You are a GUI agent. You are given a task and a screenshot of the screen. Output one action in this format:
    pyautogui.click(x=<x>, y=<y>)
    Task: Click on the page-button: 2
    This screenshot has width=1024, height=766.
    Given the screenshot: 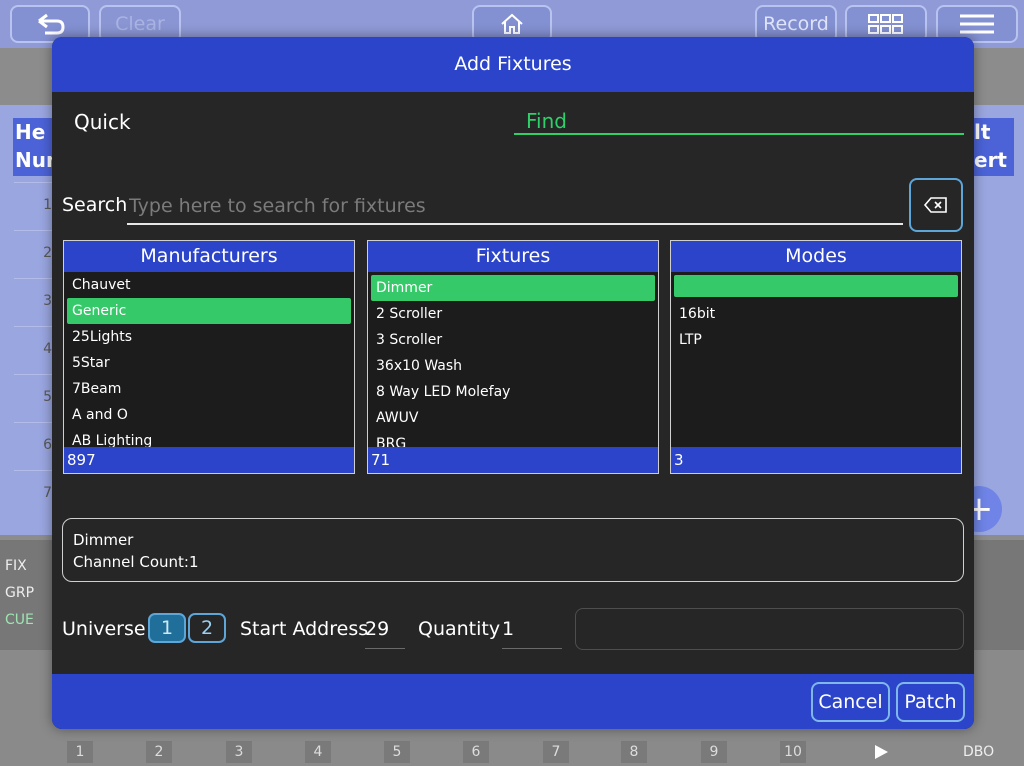 What is the action you would take?
    pyautogui.click(x=159, y=752)
    